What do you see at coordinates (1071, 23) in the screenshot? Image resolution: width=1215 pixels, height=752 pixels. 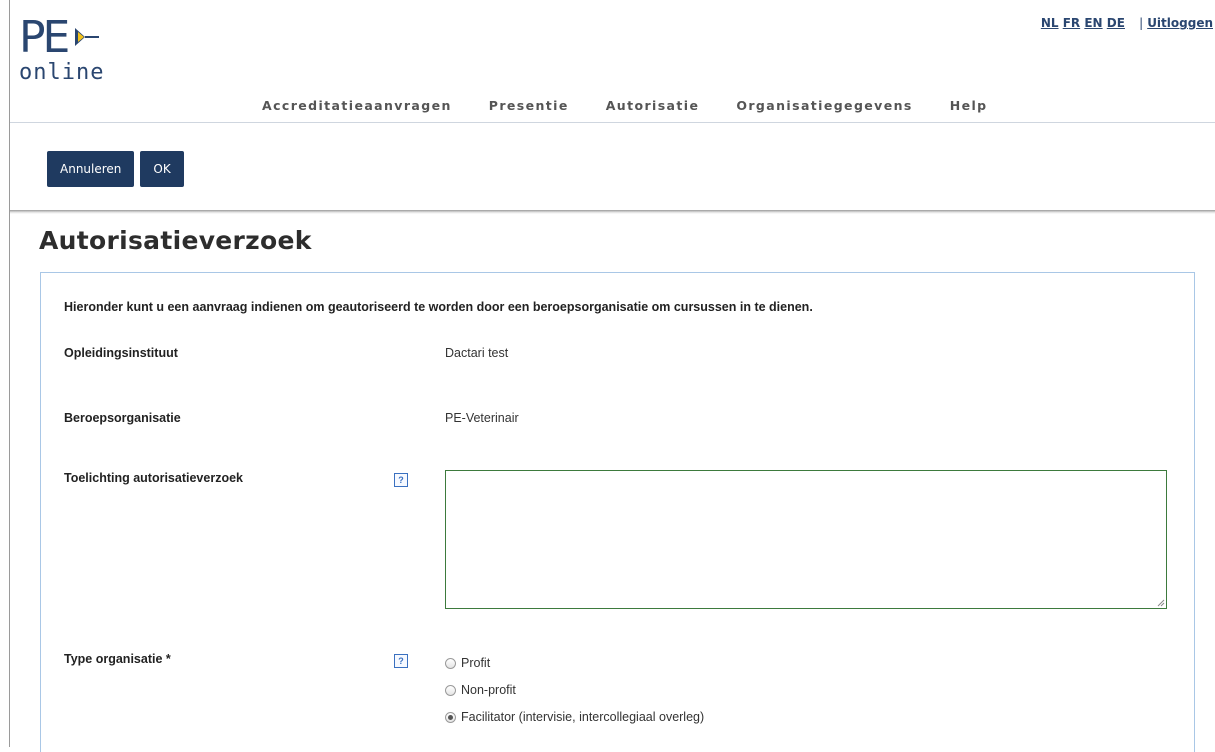 I see `lang-fr-link: FR` at bounding box center [1071, 23].